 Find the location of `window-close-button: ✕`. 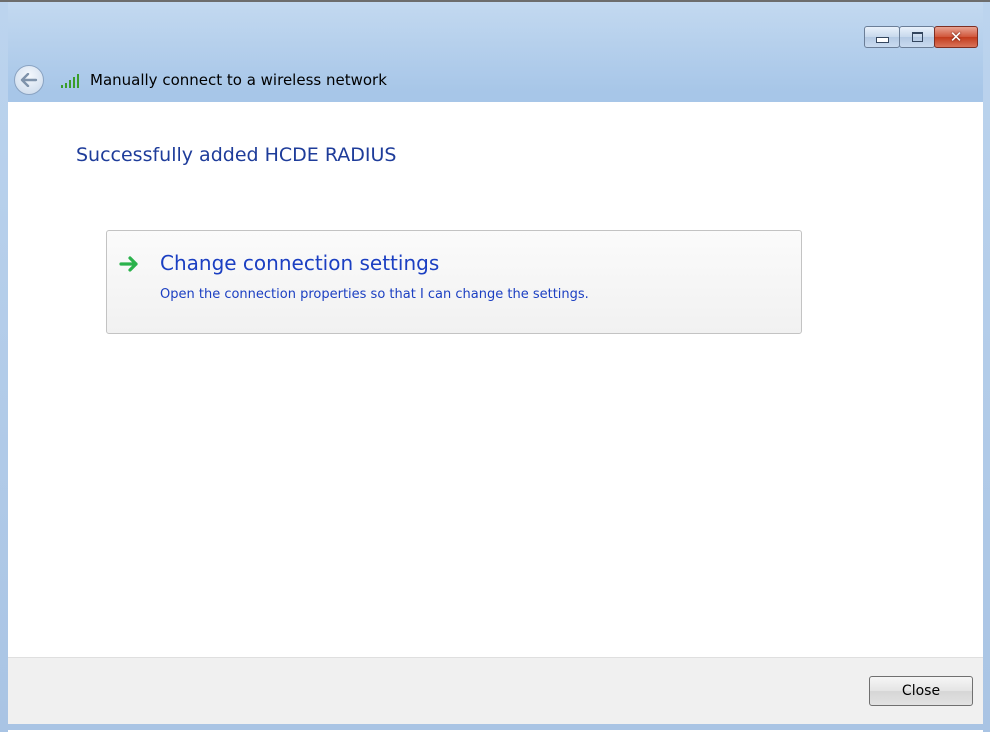

window-close-button: ✕ is located at coordinates (956, 37).